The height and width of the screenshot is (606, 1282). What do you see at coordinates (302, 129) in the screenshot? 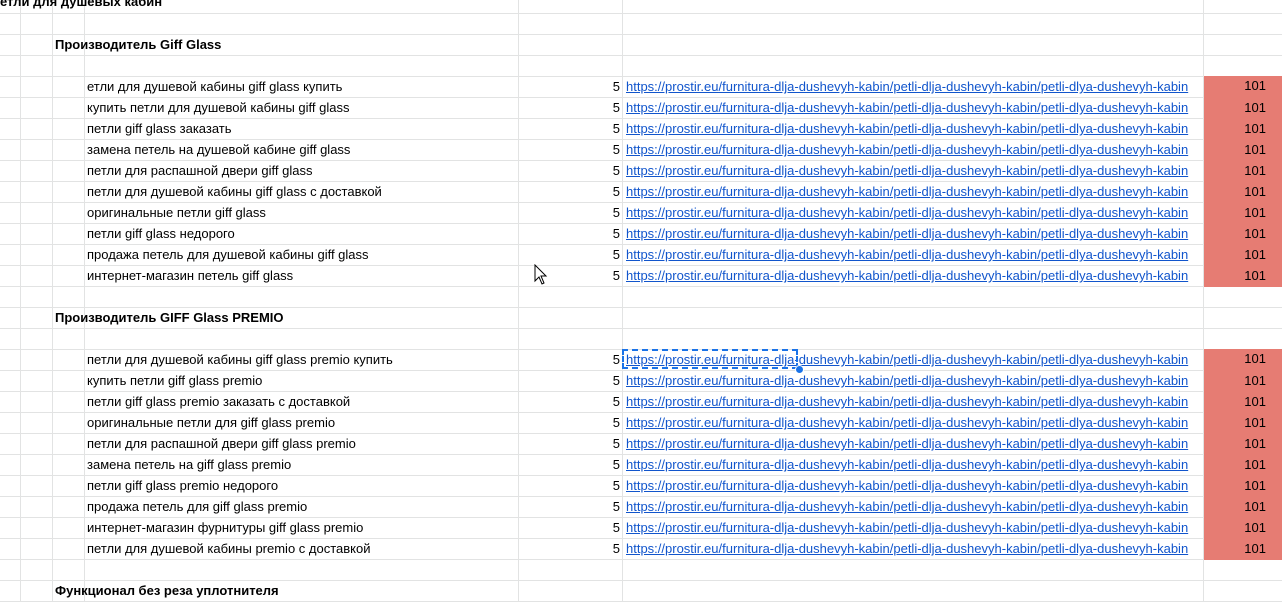
I see `keyword-cell: петли giff glass заказать` at bounding box center [302, 129].